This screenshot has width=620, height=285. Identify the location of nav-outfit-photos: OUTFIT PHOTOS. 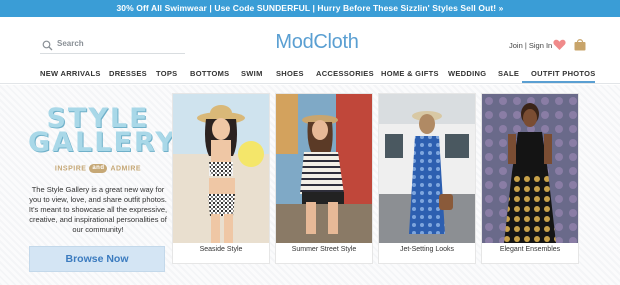
(563, 73).